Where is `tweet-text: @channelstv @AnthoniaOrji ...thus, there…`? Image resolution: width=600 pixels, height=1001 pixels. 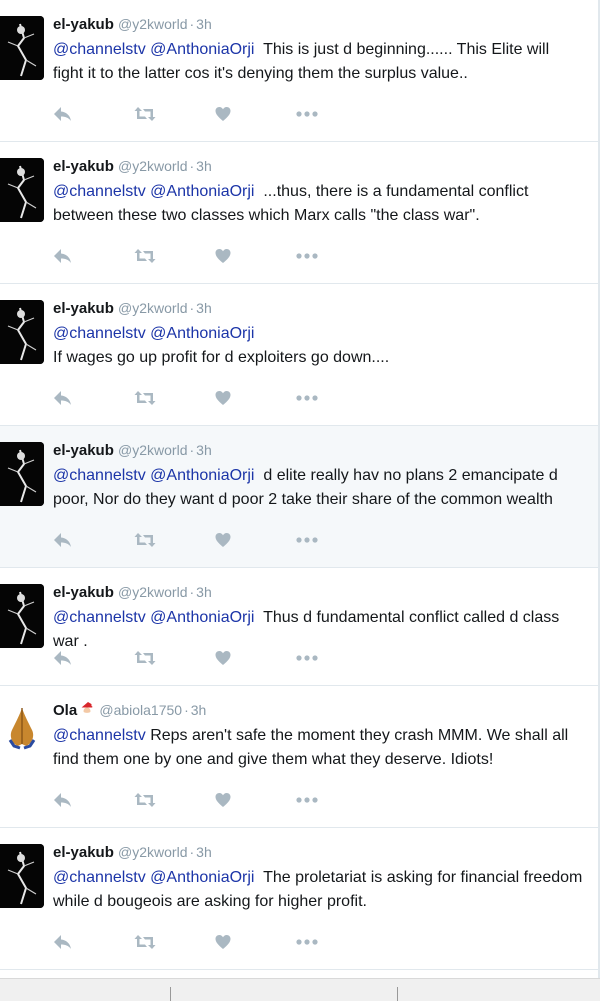
tweet-text: @channelstv @AnthoniaOrji ...thus, there… is located at coordinates (318, 204).